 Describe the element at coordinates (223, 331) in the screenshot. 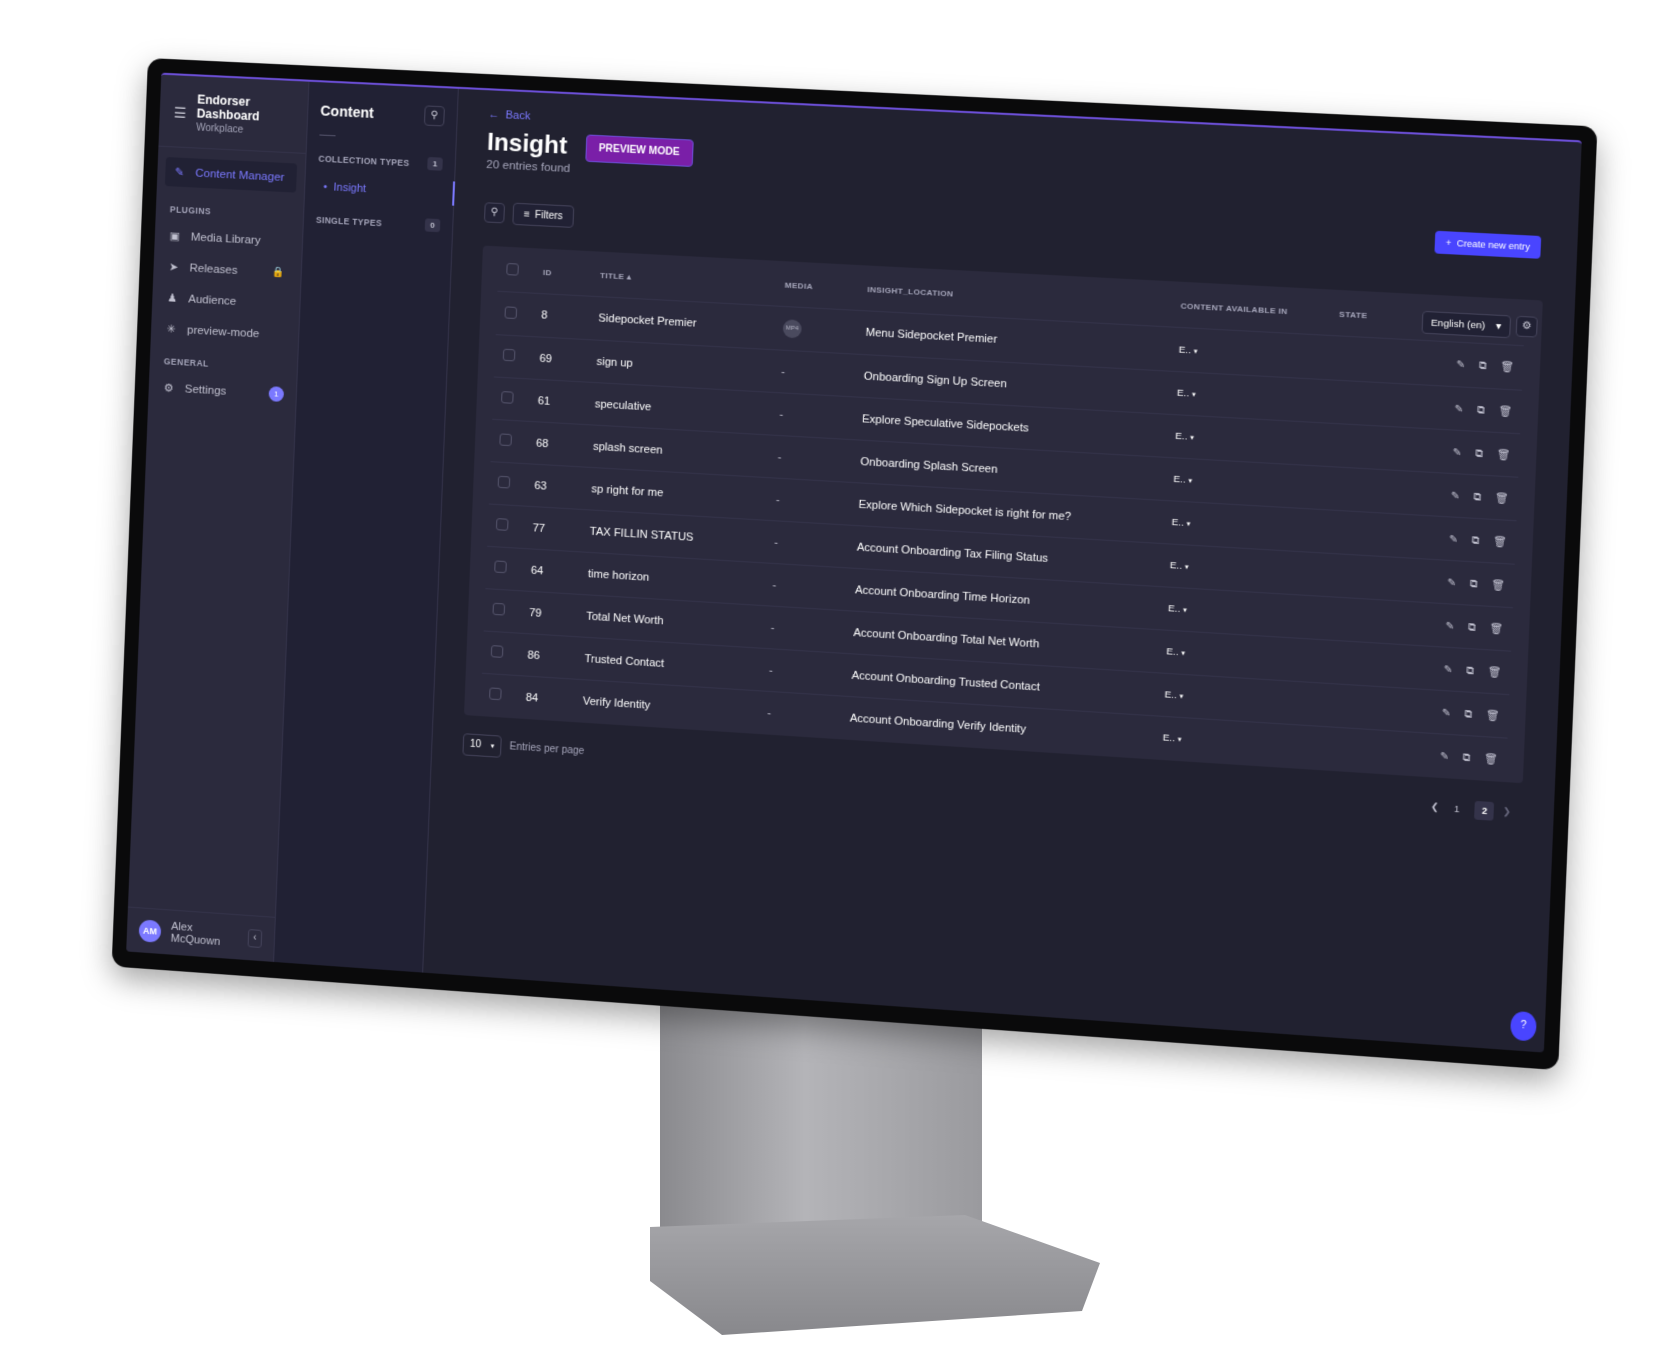

I see `nav-item-label: preview-mode` at that location.